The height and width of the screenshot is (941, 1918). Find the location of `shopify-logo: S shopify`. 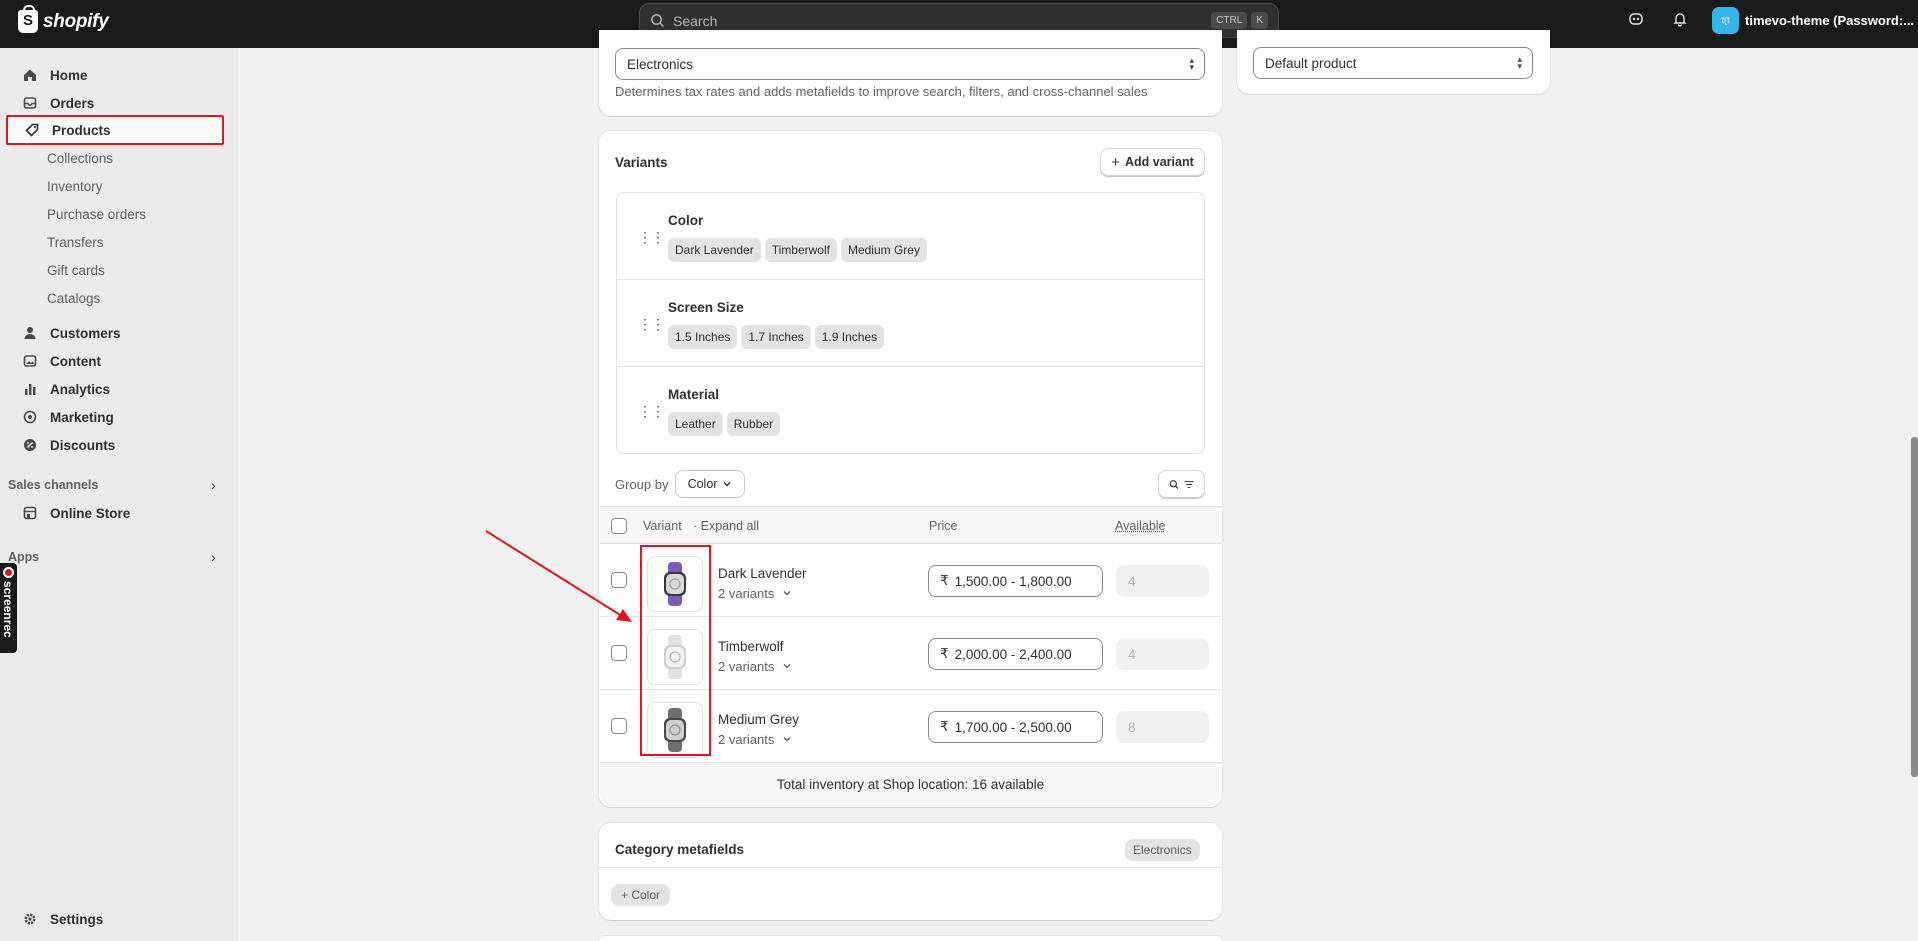

shopify-logo: S shopify is located at coordinates (63, 19).